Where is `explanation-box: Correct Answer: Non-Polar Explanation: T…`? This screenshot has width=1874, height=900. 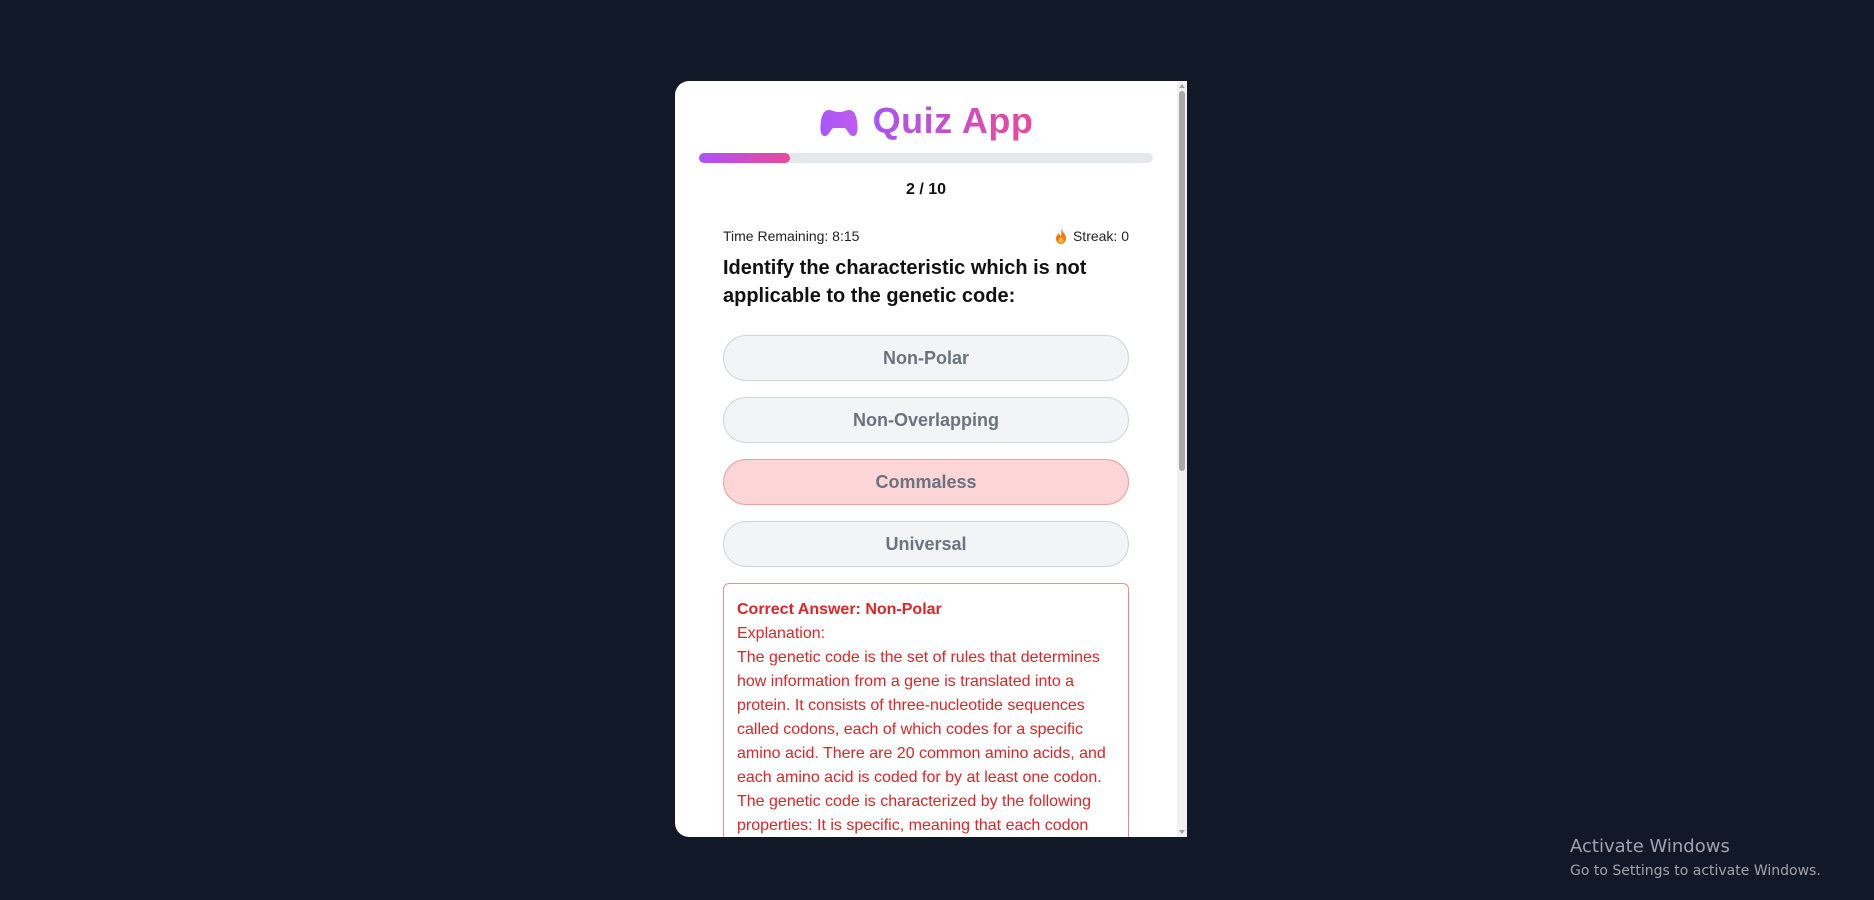
explanation-box: Correct Answer: Non-Polar Explanation: T… is located at coordinates (926, 710).